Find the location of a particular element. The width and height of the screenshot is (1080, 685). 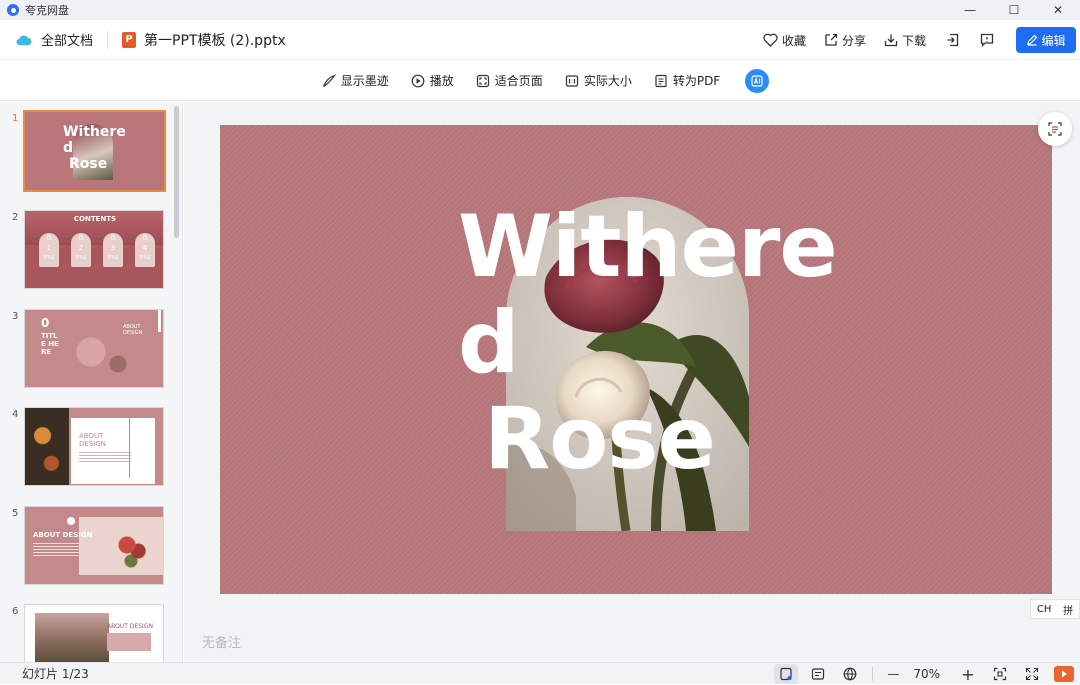

thumbnail-slide-2: CONTENTS 0 1 TITLE 0 2 TITLE 0 3 TITLE 0 4 TITLE is located at coordinates (94, 249).